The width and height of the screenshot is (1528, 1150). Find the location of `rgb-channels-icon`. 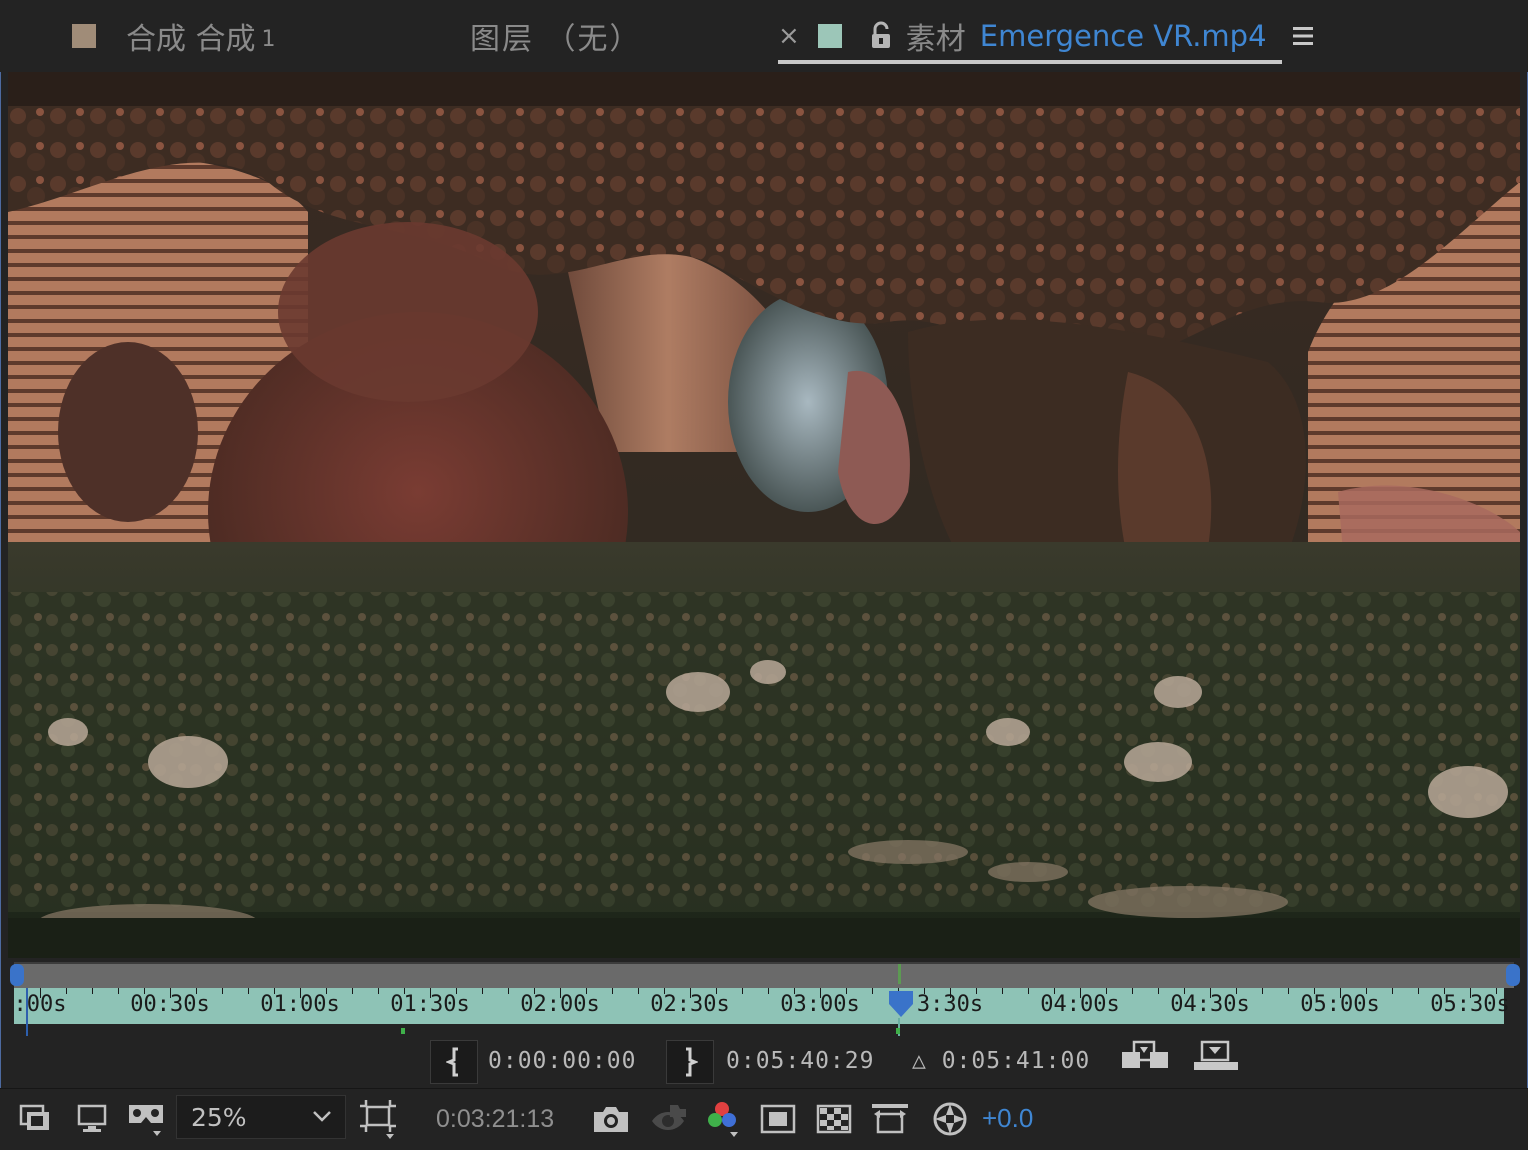

rgb-channels-icon is located at coordinates (723, 1119).